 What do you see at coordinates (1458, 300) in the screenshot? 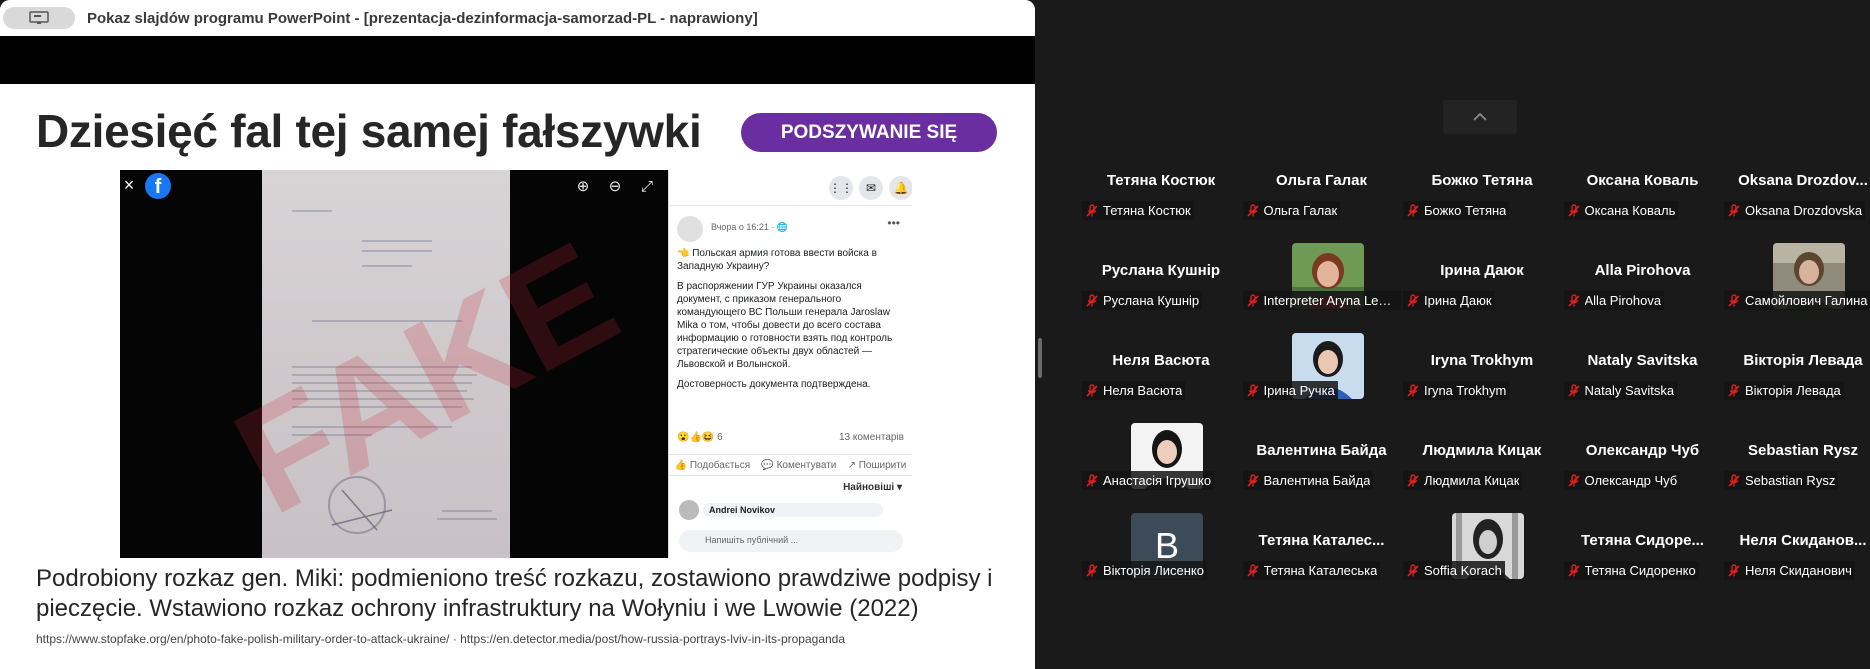
I see `participant-name: Ірина Даюк` at bounding box center [1458, 300].